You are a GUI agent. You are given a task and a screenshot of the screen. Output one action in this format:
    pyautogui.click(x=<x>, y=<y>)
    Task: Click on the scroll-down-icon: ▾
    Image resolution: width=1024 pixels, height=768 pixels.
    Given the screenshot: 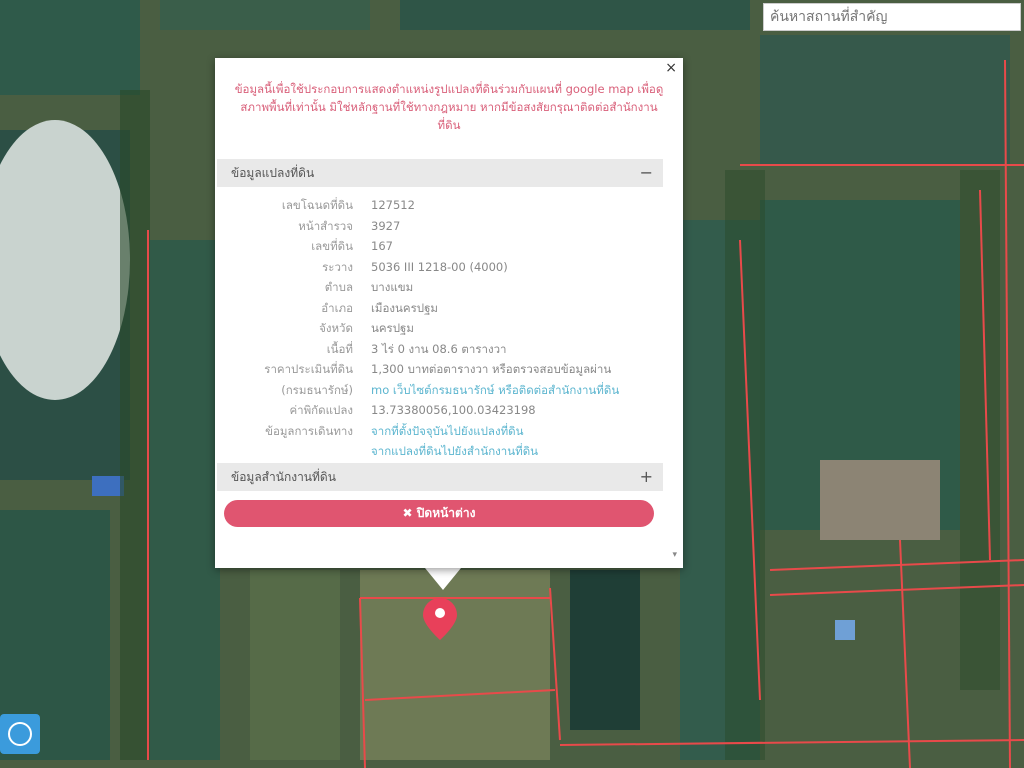 What is the action you would take?
    pyautogui.click(x=674, y=555)
    